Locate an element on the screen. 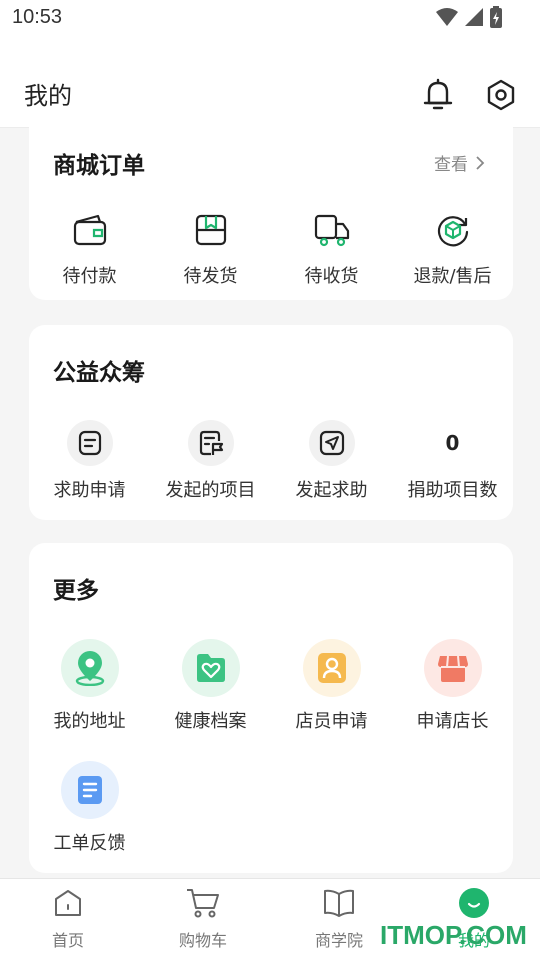 The image size is (540, 960). more-staff-application: 店员申请 is located at coordinates (331, 686).